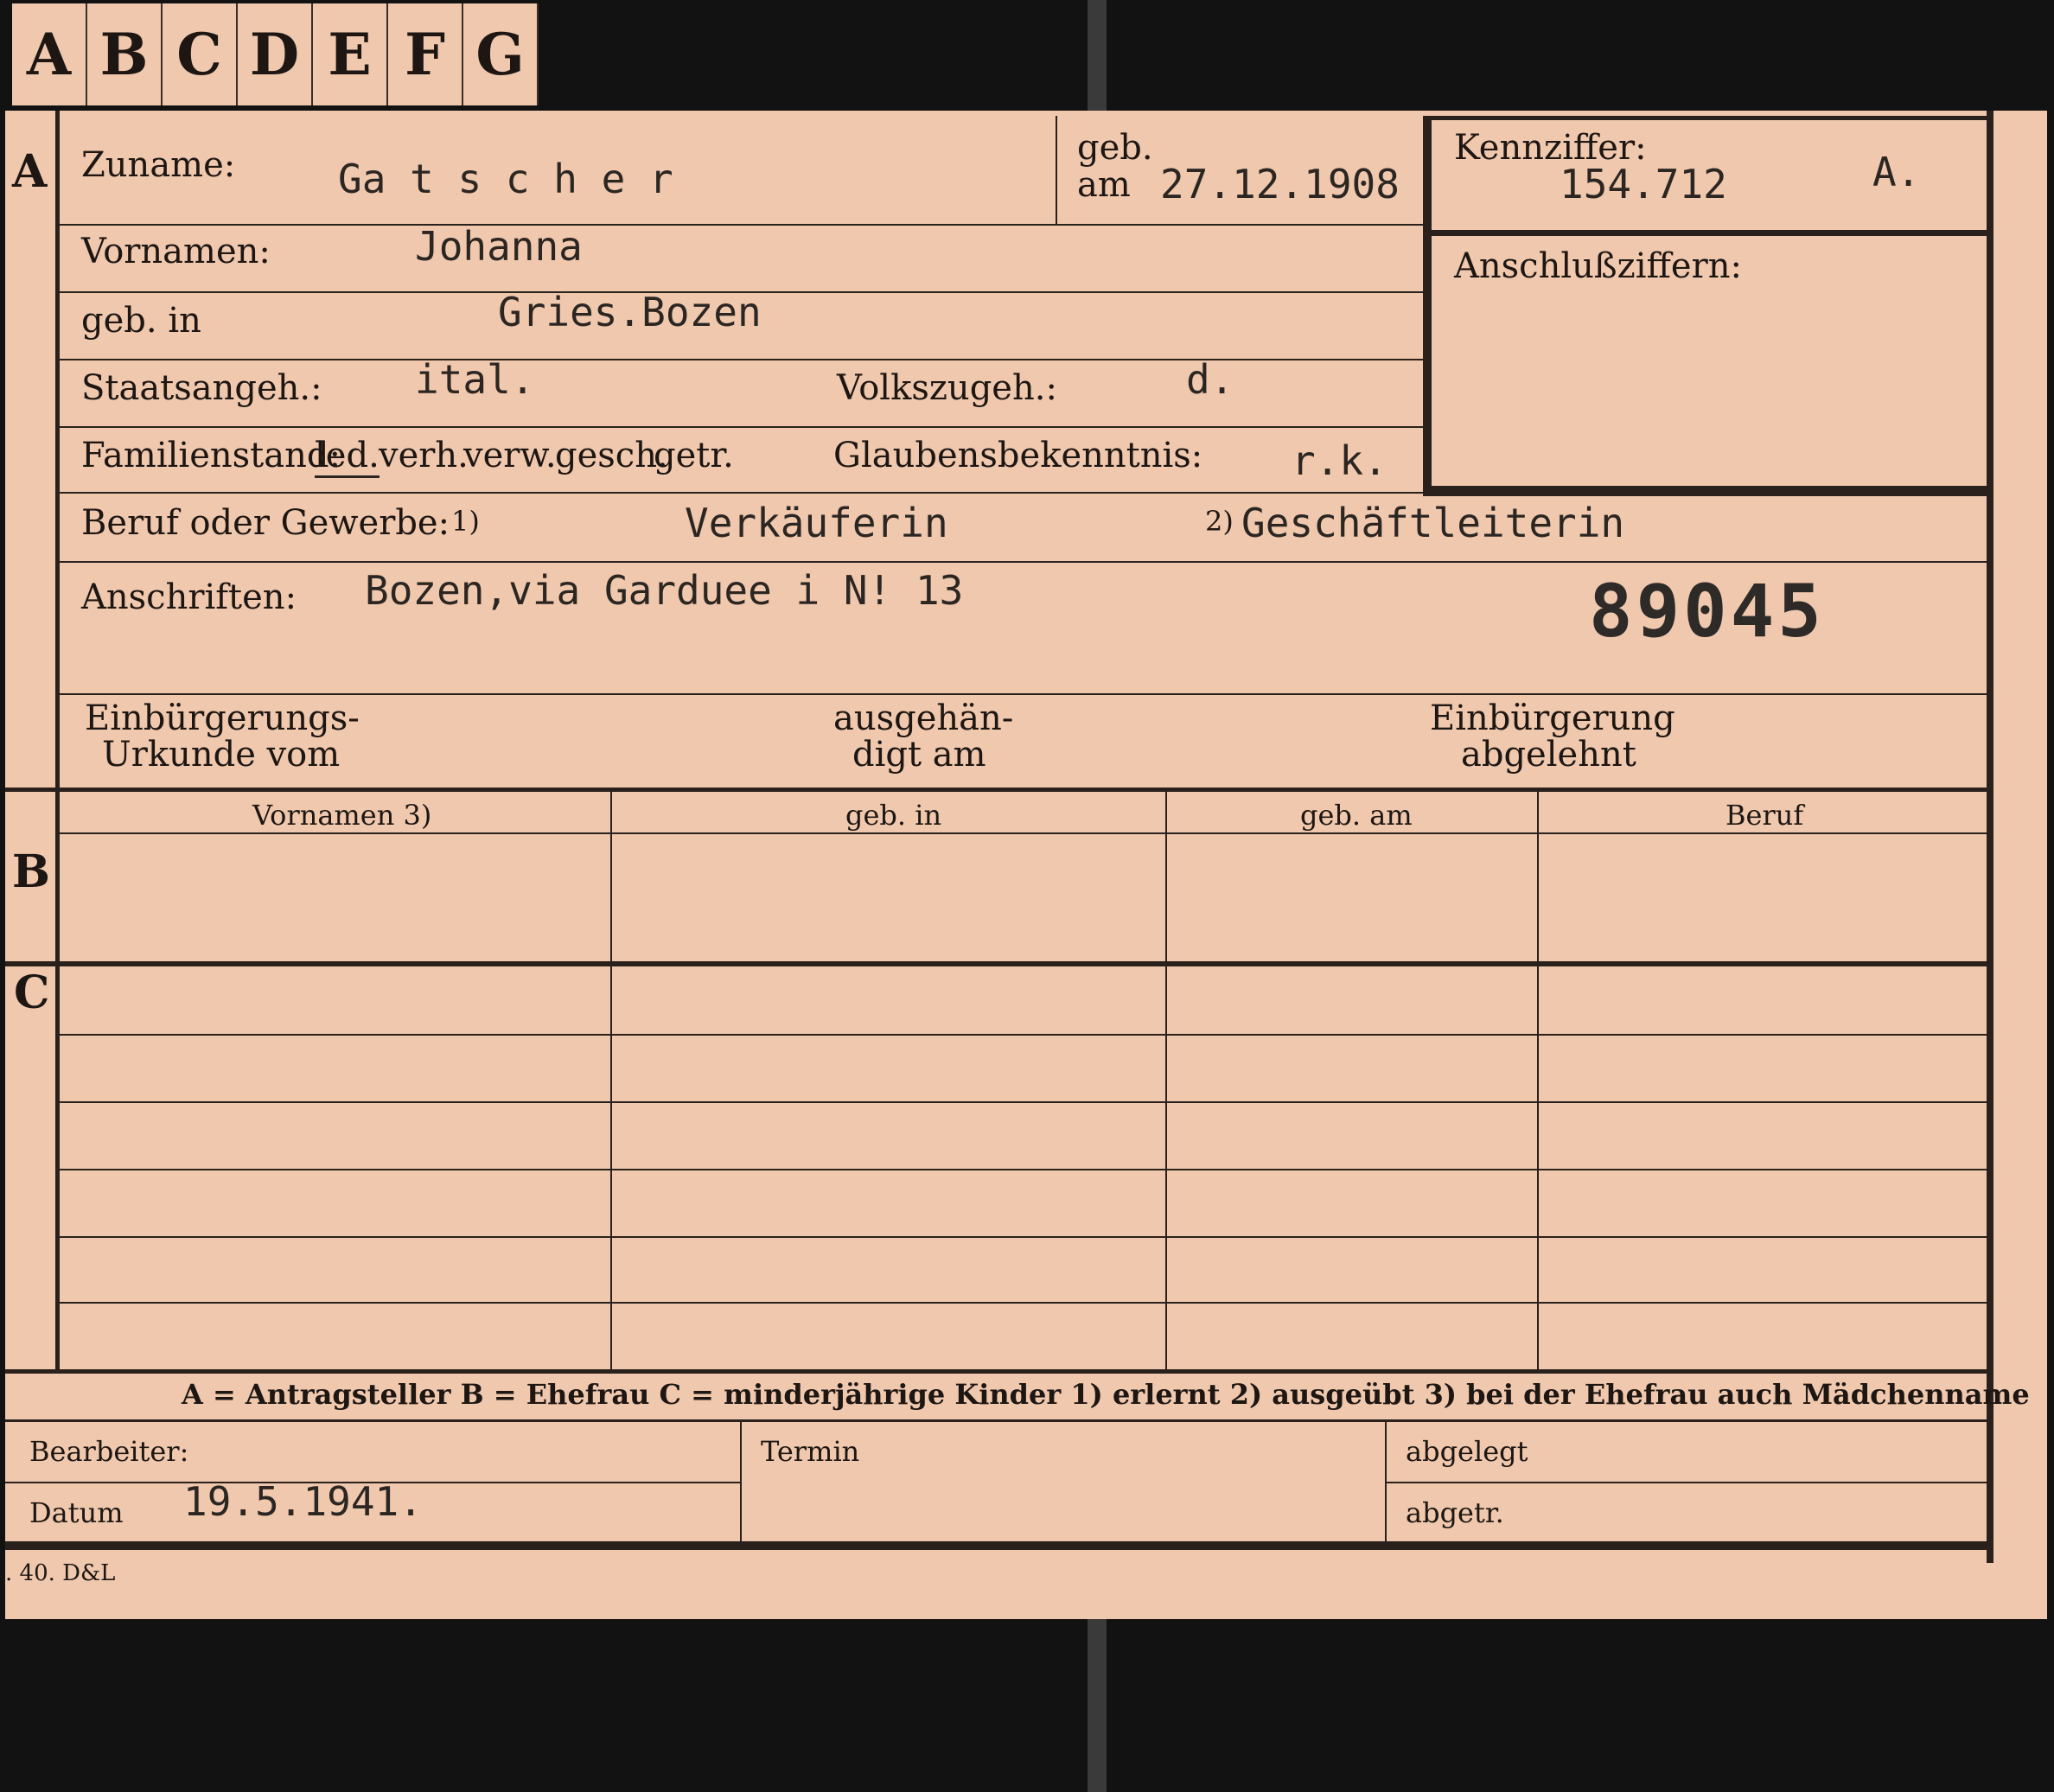  Describe the element at coordinates (1549, 755) in the screenshot. I see `einbuergerung-abgelehnt-label-2: abgelehnt` at that location.